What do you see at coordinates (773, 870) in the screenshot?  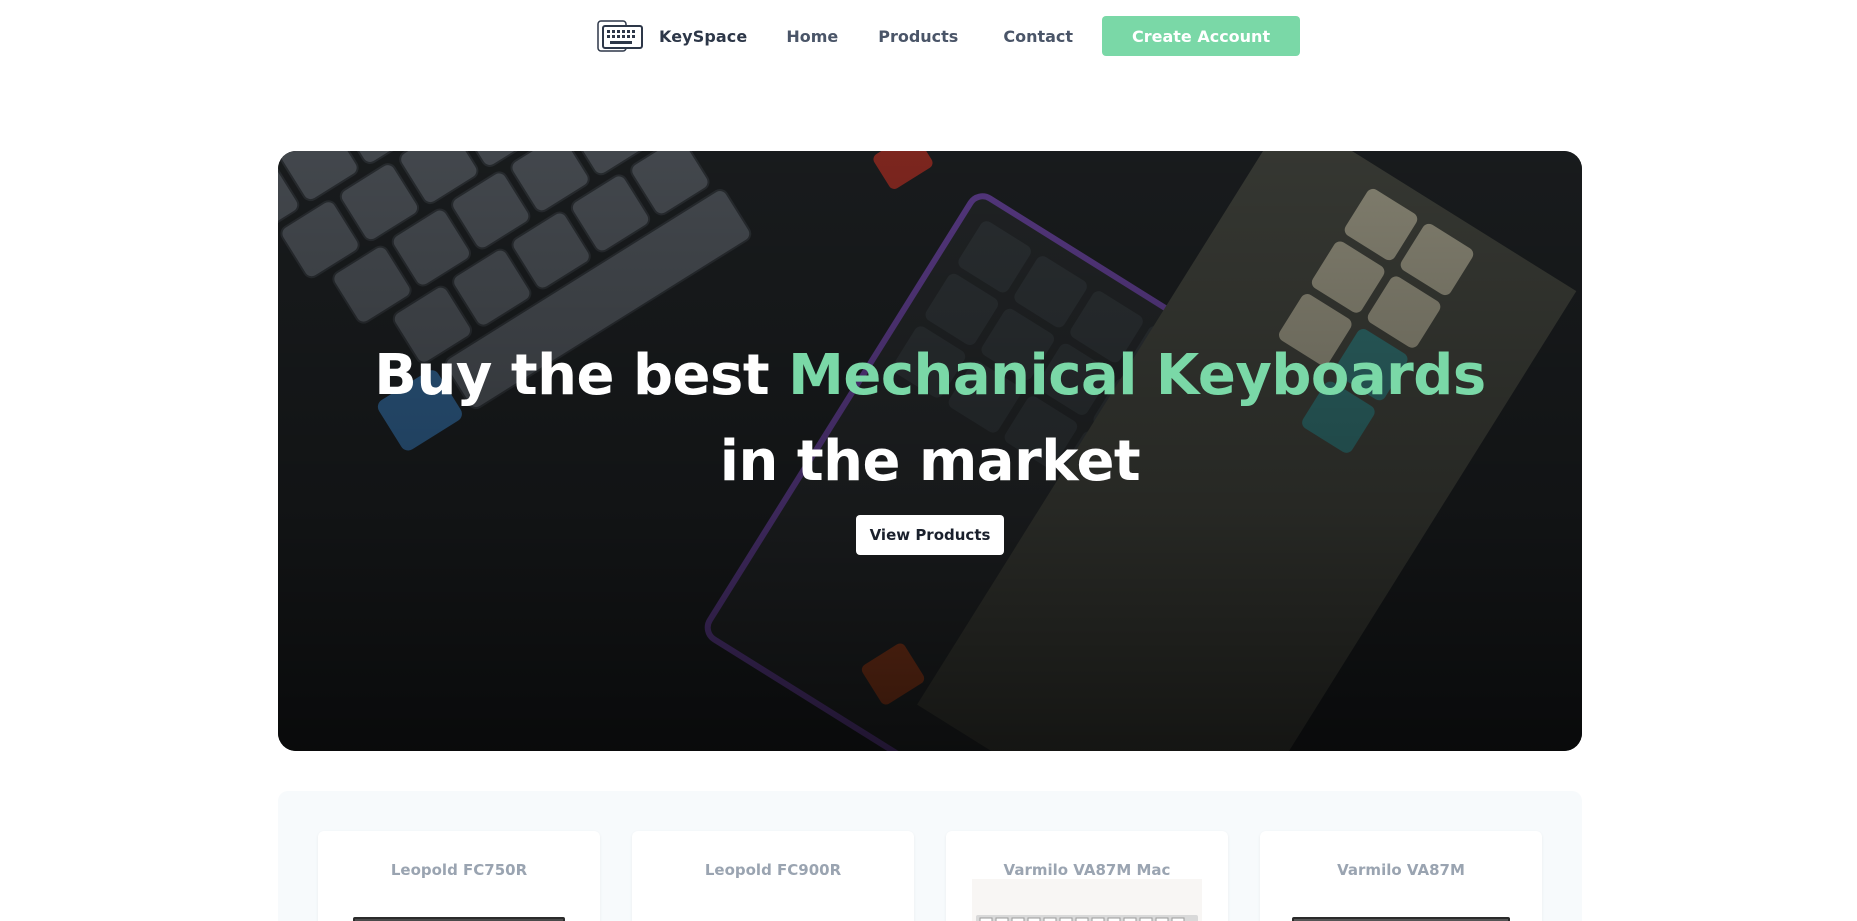 I see `product-name: Leopold FC900R` at bounding box center [773, 870].